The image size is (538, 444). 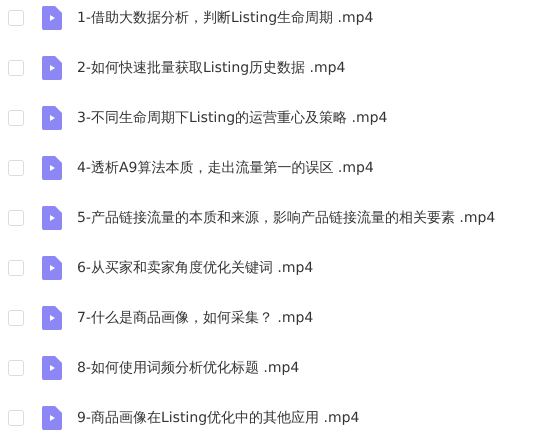 I want to click on file-name: 2-如何快速批量获取Listing历史数据 .mp4, so click(x=211, y=68).